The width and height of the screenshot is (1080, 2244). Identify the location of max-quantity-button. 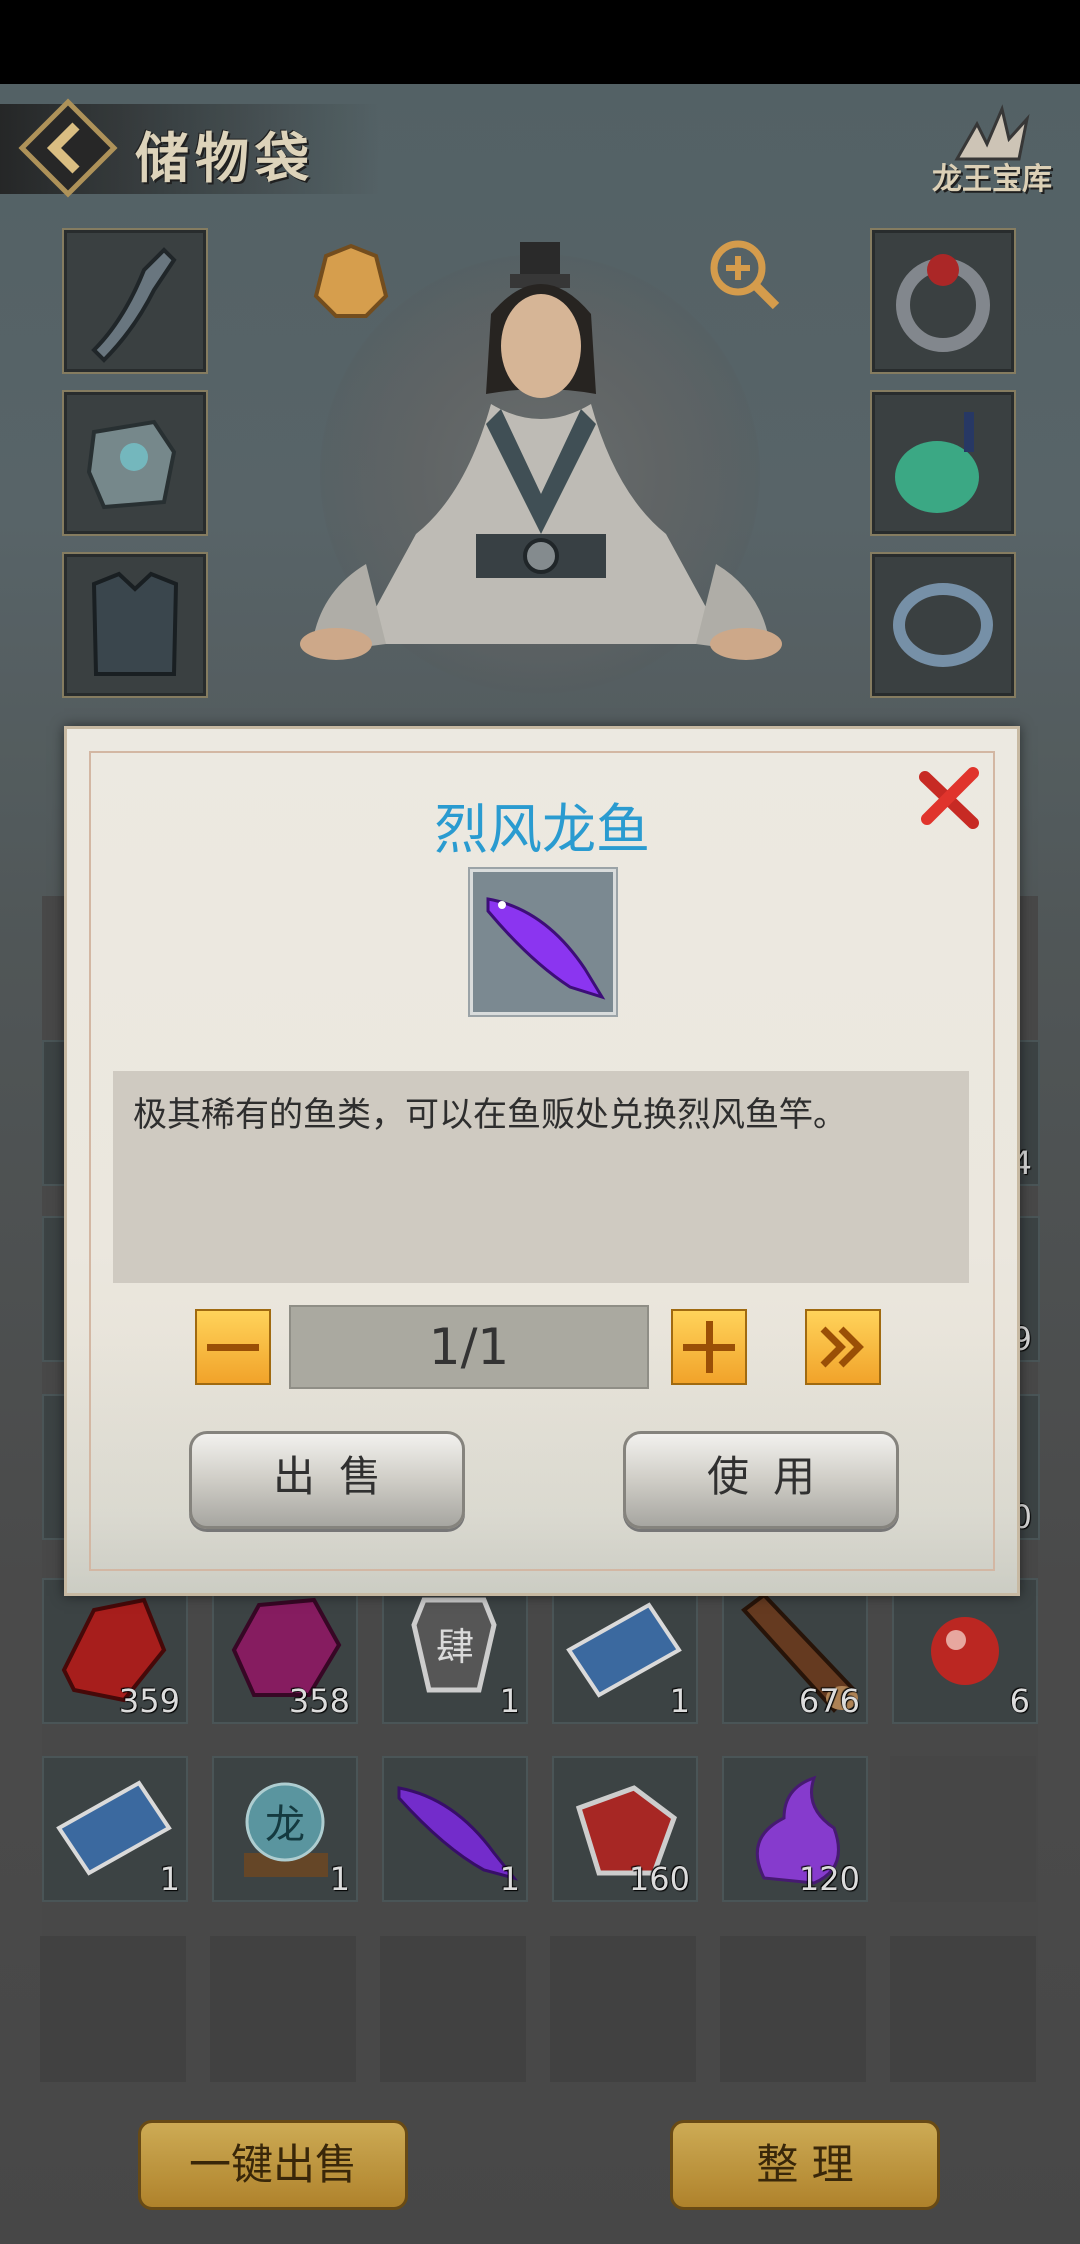
(843, 1347).